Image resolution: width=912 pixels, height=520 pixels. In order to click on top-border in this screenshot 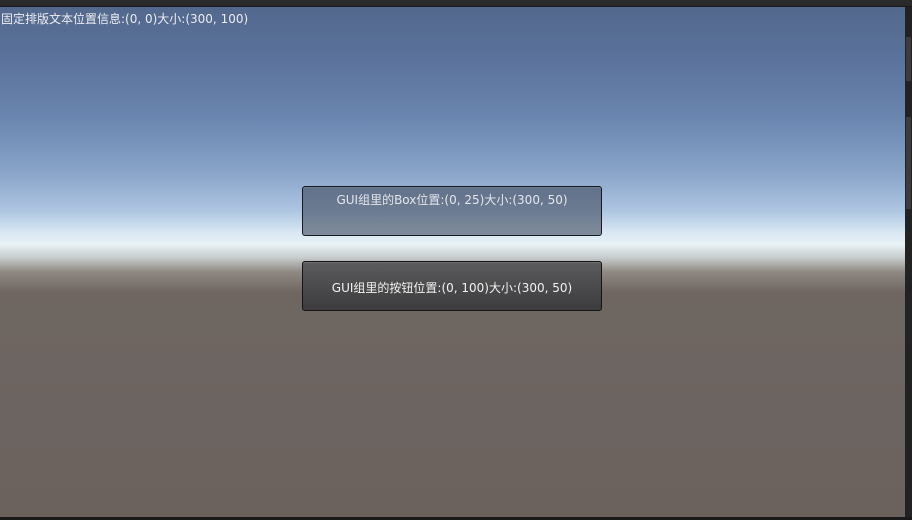, I will do `click(456, 3)`.